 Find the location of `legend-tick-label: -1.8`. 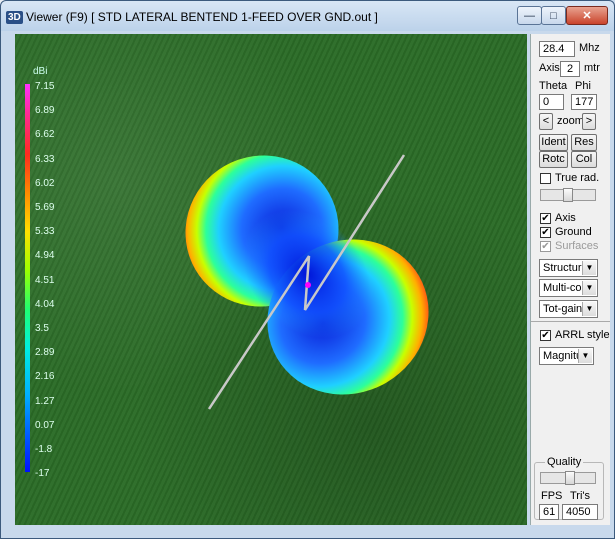

legend-tick-label: -1.8 is located at coordinates (44, 449).